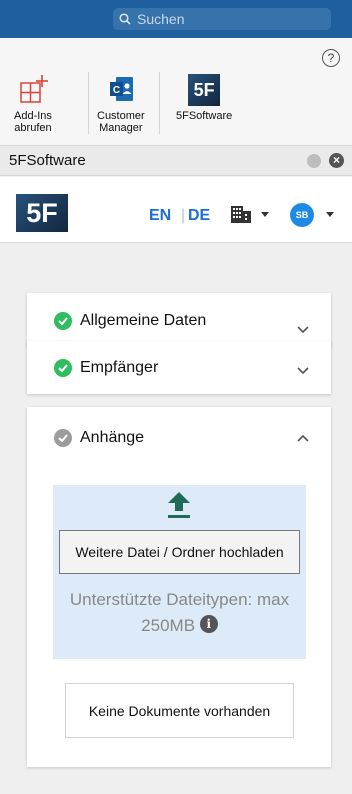 The height and width of the screenshot is (794, 352). Describe the element at coordinates (179, 599) in the screenshot. I see `supported-types-line1: Unterstützte Dateitypen: max` at that location.